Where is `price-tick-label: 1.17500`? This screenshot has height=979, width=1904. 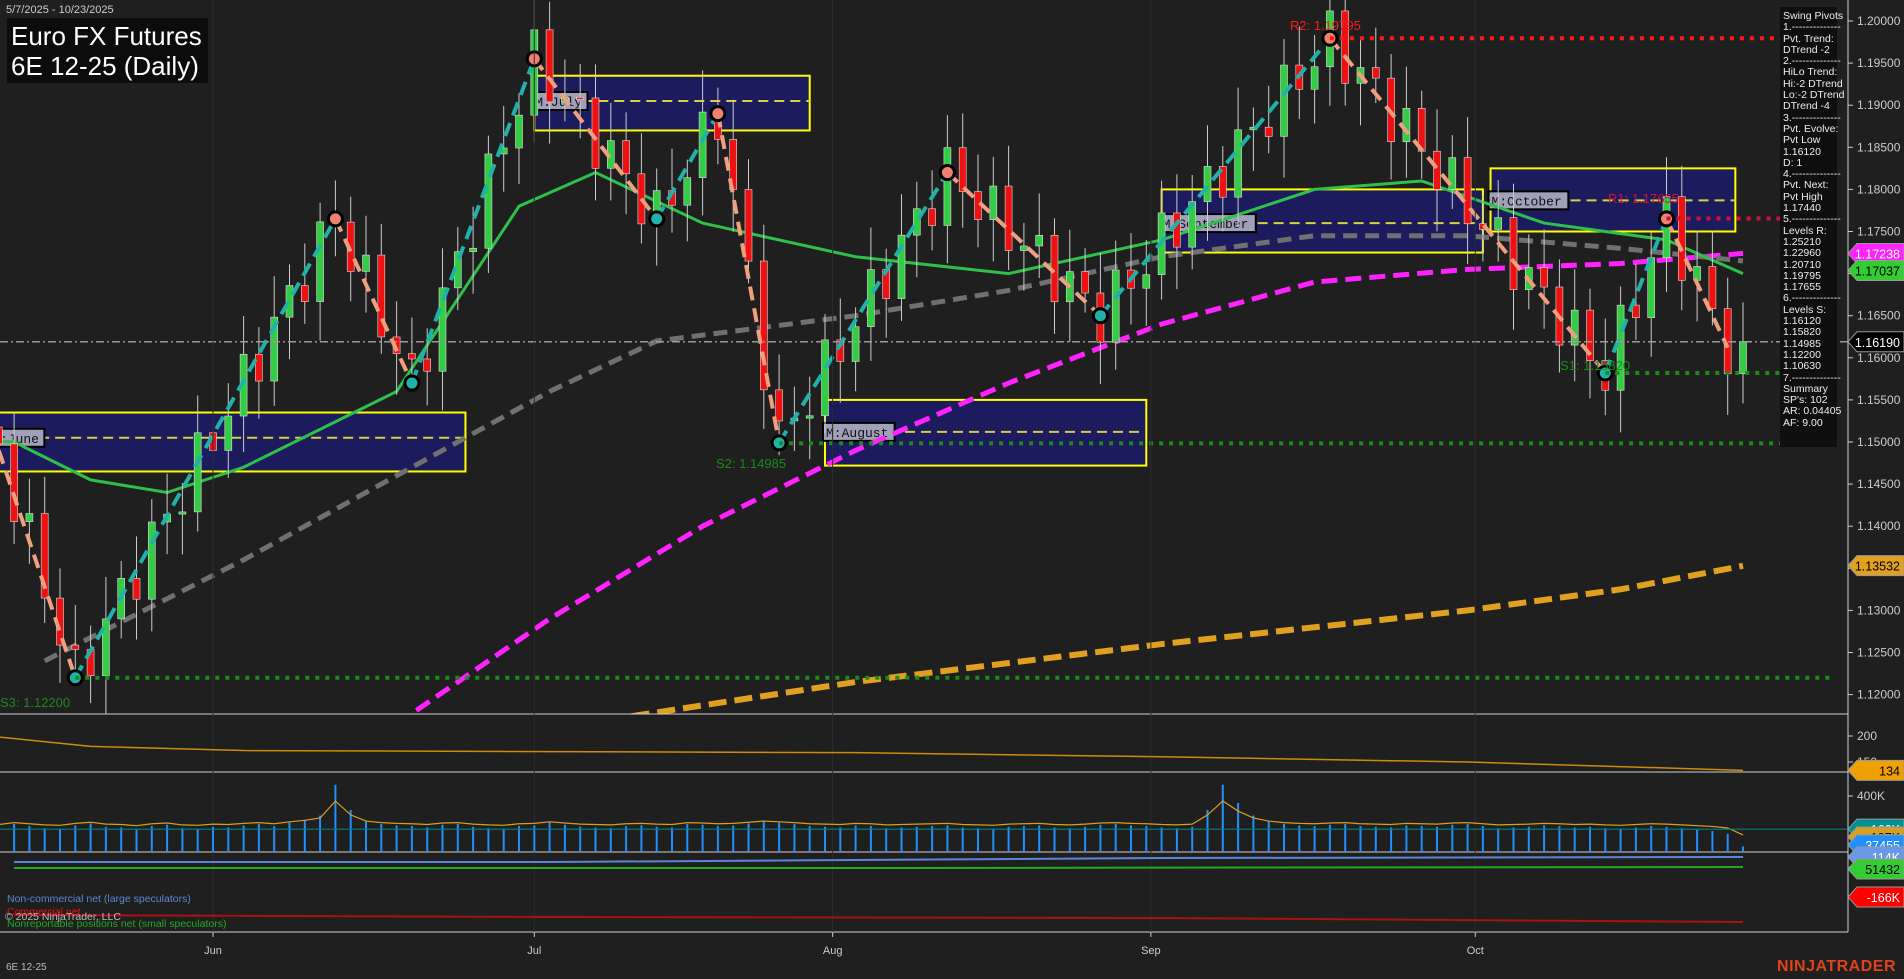 price-tick-label: 1.17500 is located at coordinates (1879, 232).